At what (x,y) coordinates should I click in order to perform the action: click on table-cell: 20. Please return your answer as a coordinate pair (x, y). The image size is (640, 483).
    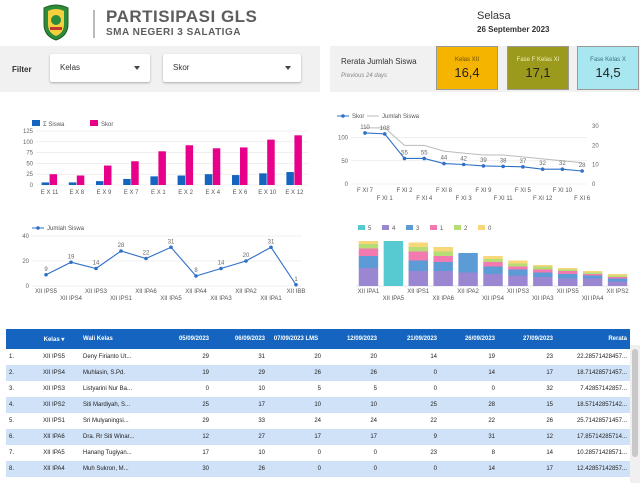
    Looking at the image, I should click on (296, 357).